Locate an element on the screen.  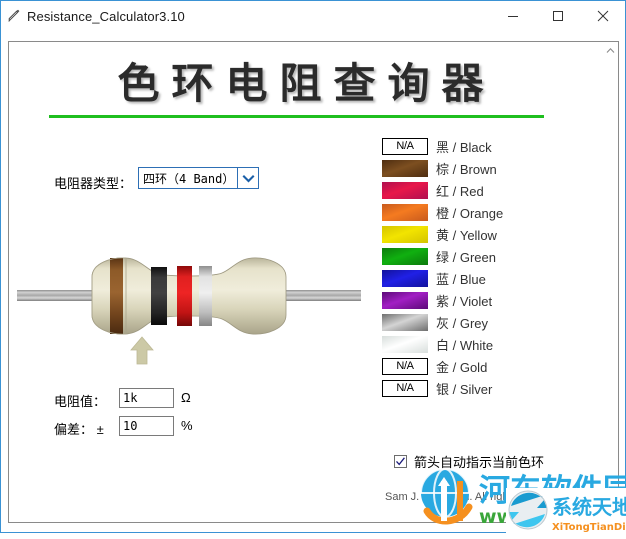
window-title: Resistance_Calculator3.10 is located at coordinates (106, 16).